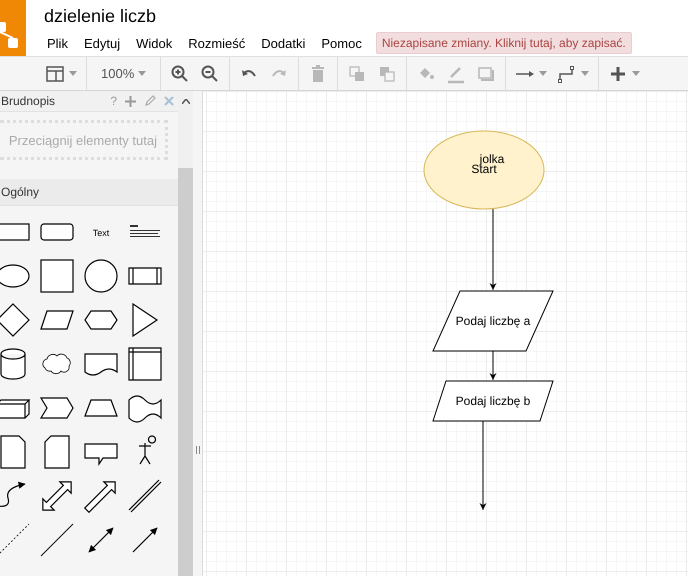 This screenshot has height=576, width=688. What do you see at coordinates (15, 232) in the screenshot?
I see `palette-rect-icon` at bounding box center [15, 232].